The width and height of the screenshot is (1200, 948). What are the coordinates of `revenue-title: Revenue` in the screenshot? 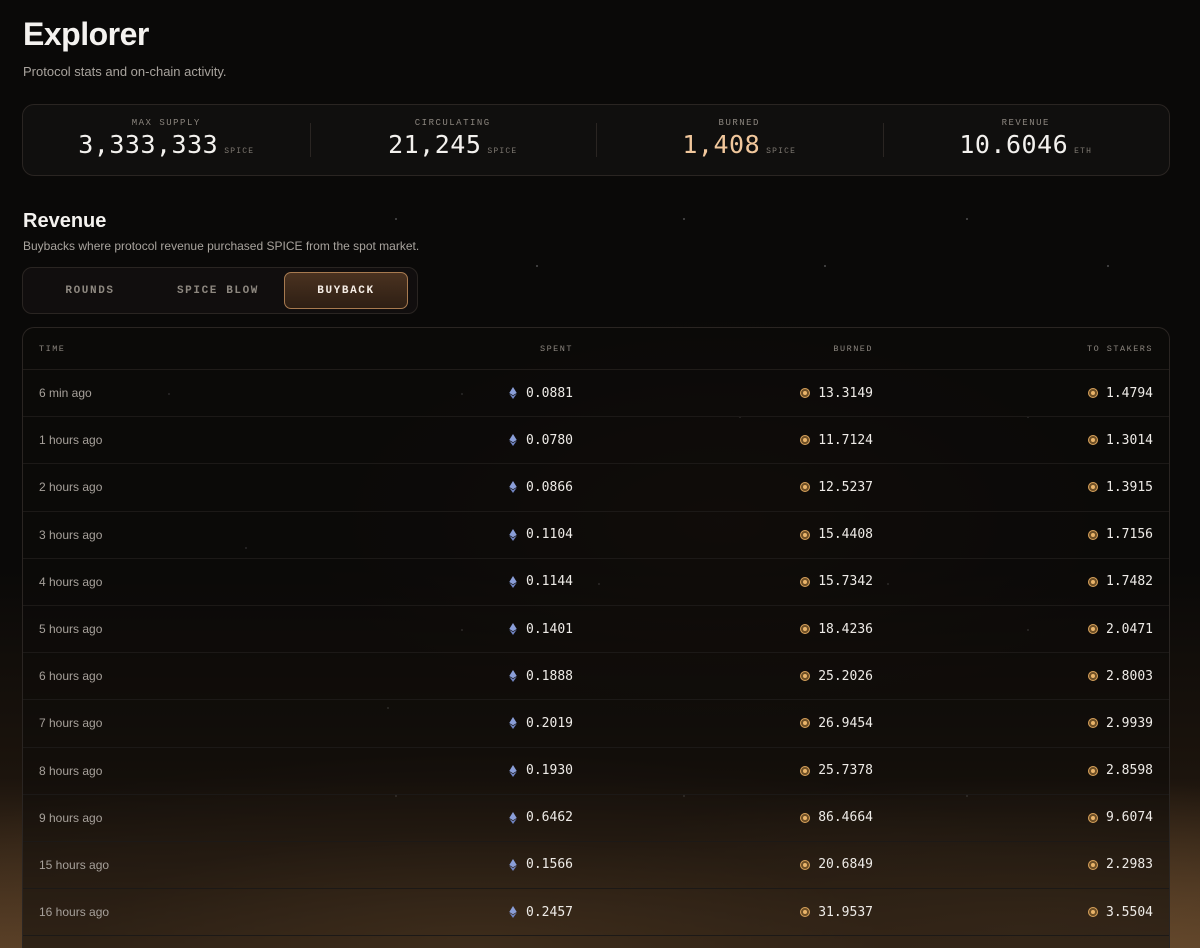 It's located at (65, 221).